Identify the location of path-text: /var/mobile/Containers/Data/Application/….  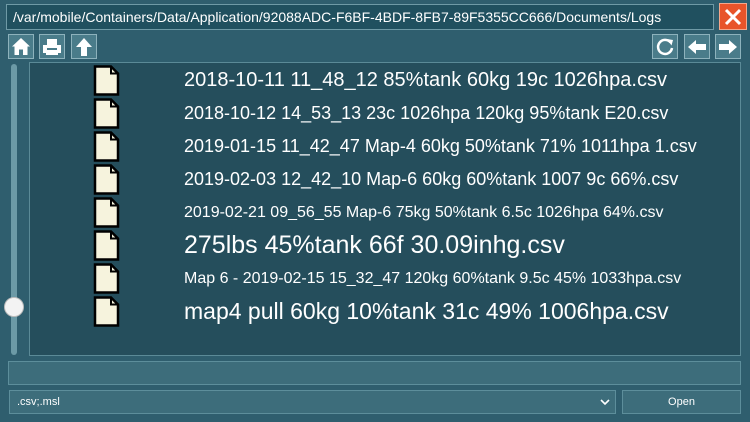
(337, 17).